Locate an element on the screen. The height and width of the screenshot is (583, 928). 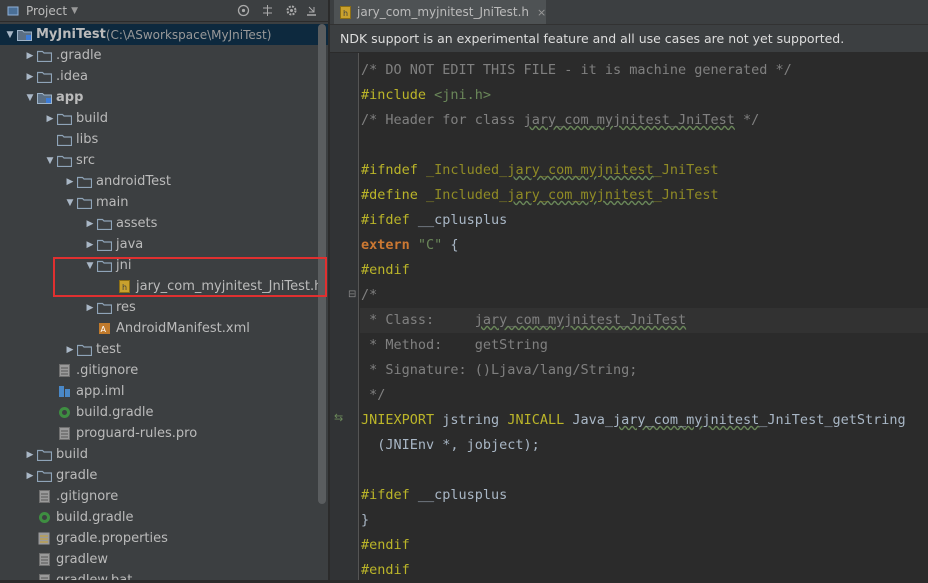
chevron-down-icon: ▼ is located at coordinates (74, 11).